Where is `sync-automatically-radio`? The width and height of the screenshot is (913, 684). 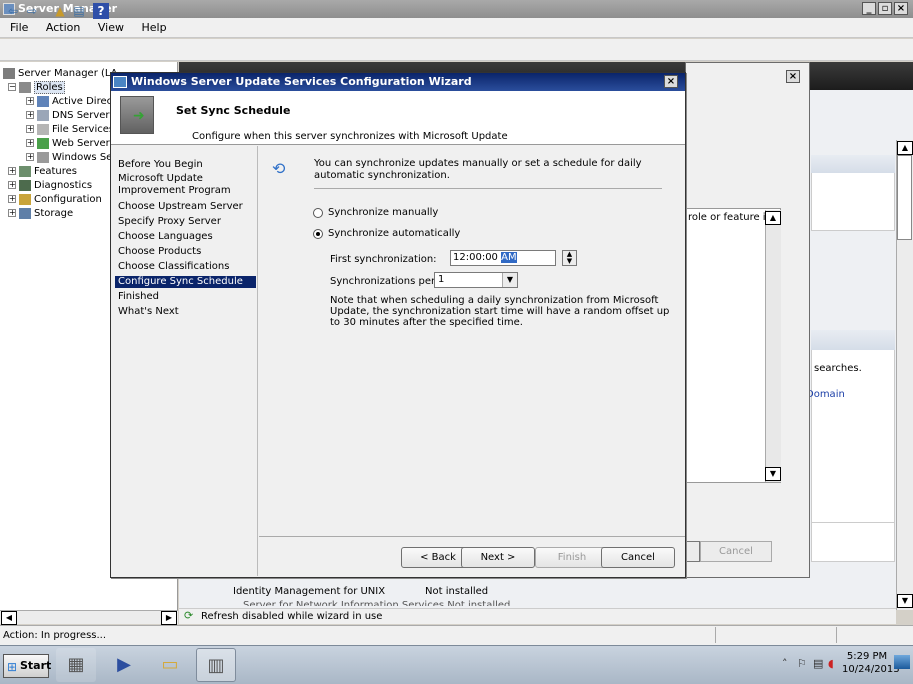
sync-automatically-radio is located at coordinates (318, 234).